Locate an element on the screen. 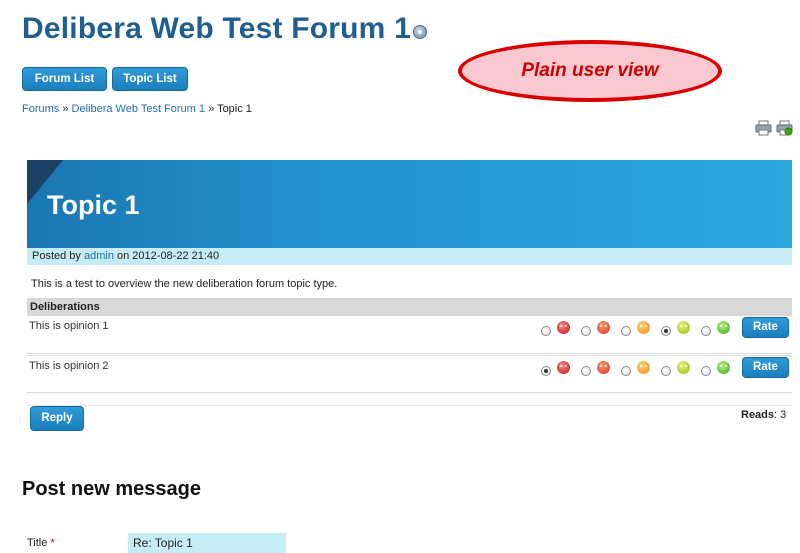  reads-value: 3 is located at coordinates (783, 415).